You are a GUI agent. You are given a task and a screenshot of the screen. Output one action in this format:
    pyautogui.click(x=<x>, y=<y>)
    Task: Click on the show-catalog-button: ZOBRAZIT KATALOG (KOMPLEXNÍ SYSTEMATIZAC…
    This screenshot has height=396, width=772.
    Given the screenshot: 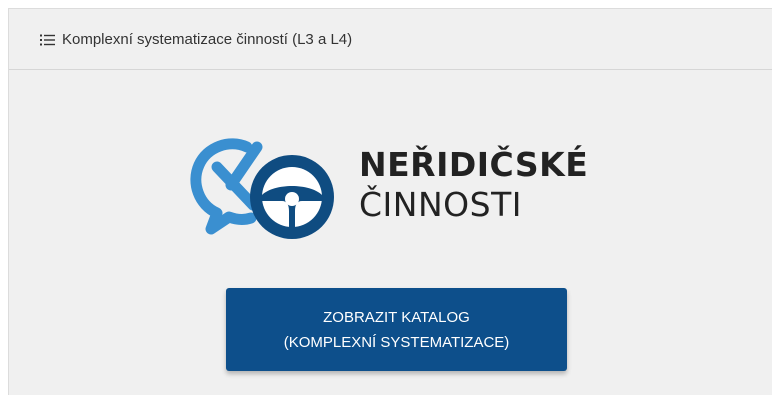 What is the action you would take?
    pyautogui.click(x=396, y=329)
    